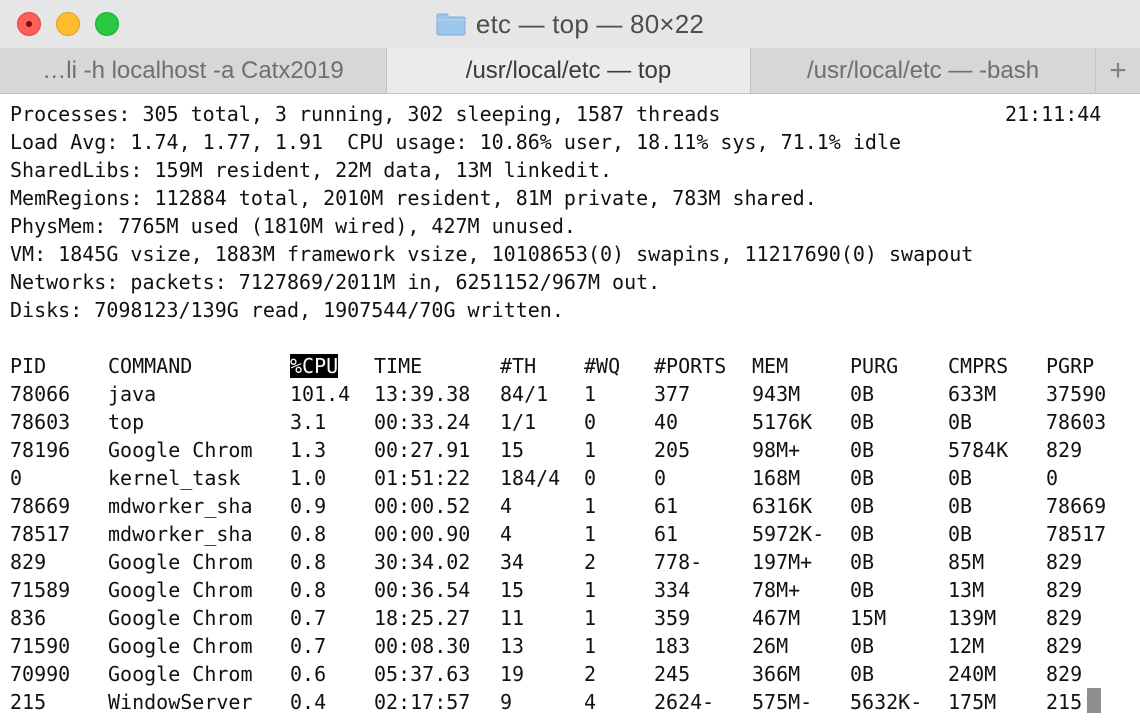  I want to click on cell-command: top, so click(126, 422).